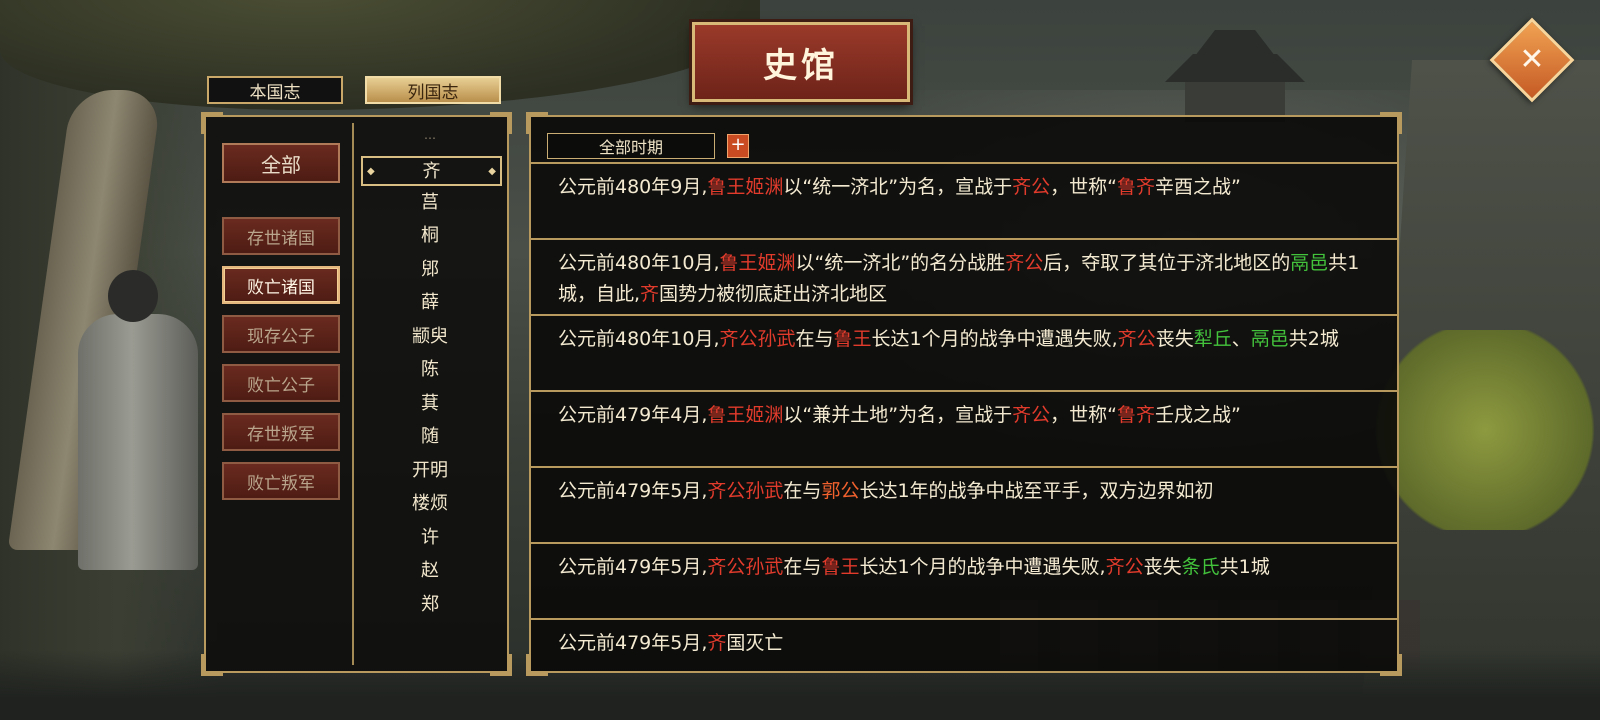 Image resolution: width=1600 pixels, height=720 pixels. I want to click on page-title: 史馆, so click(801, 65).